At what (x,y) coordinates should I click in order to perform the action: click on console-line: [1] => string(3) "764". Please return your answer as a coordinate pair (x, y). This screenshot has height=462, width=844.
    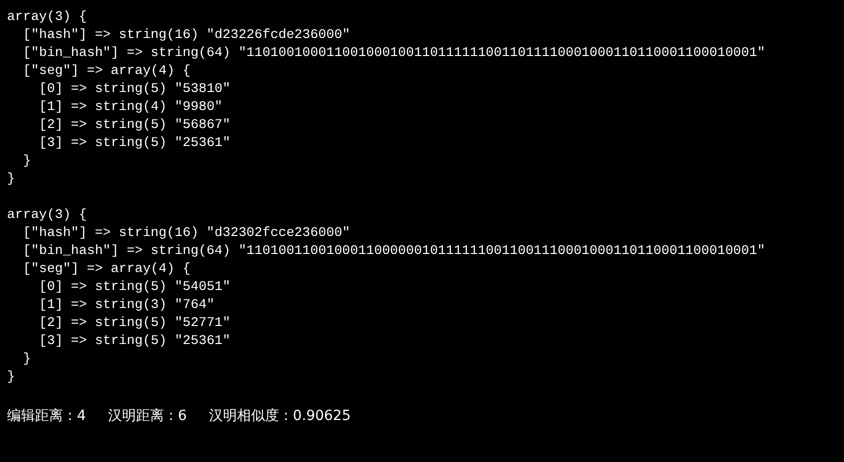
    Looking at the image, I should click on (127, 305).